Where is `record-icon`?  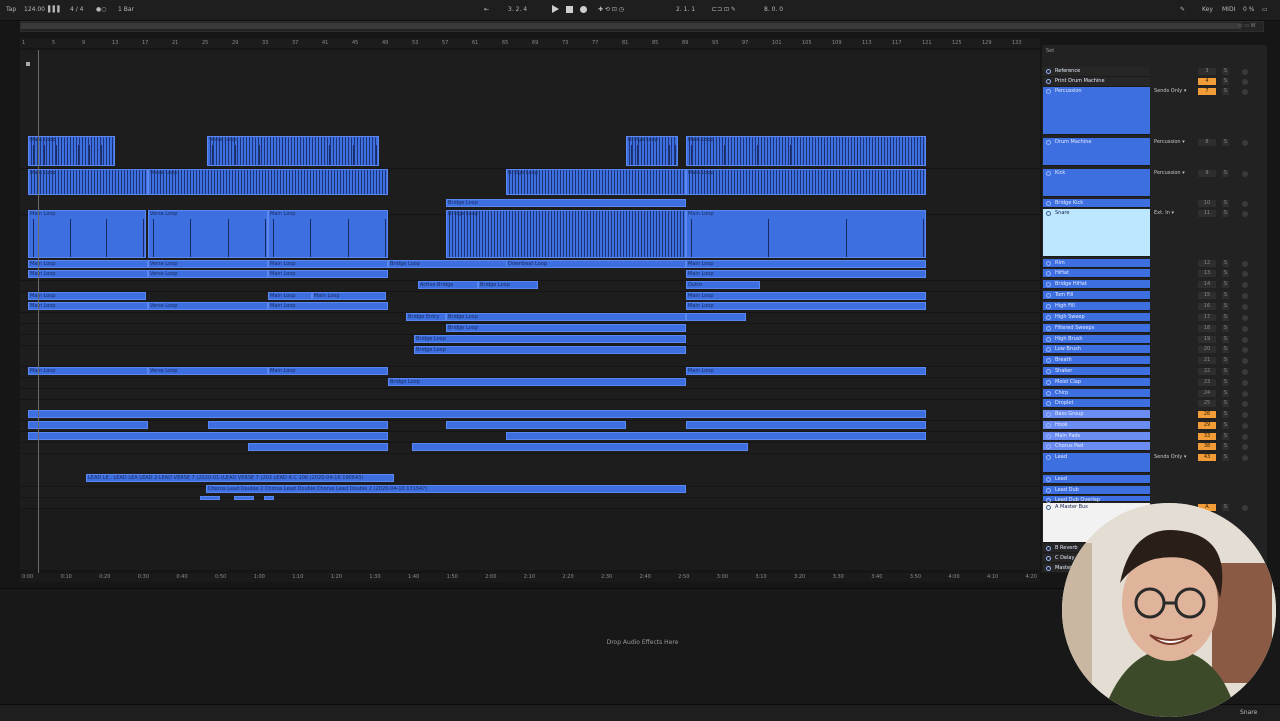
record-icon is located at coordinates (583, 9).